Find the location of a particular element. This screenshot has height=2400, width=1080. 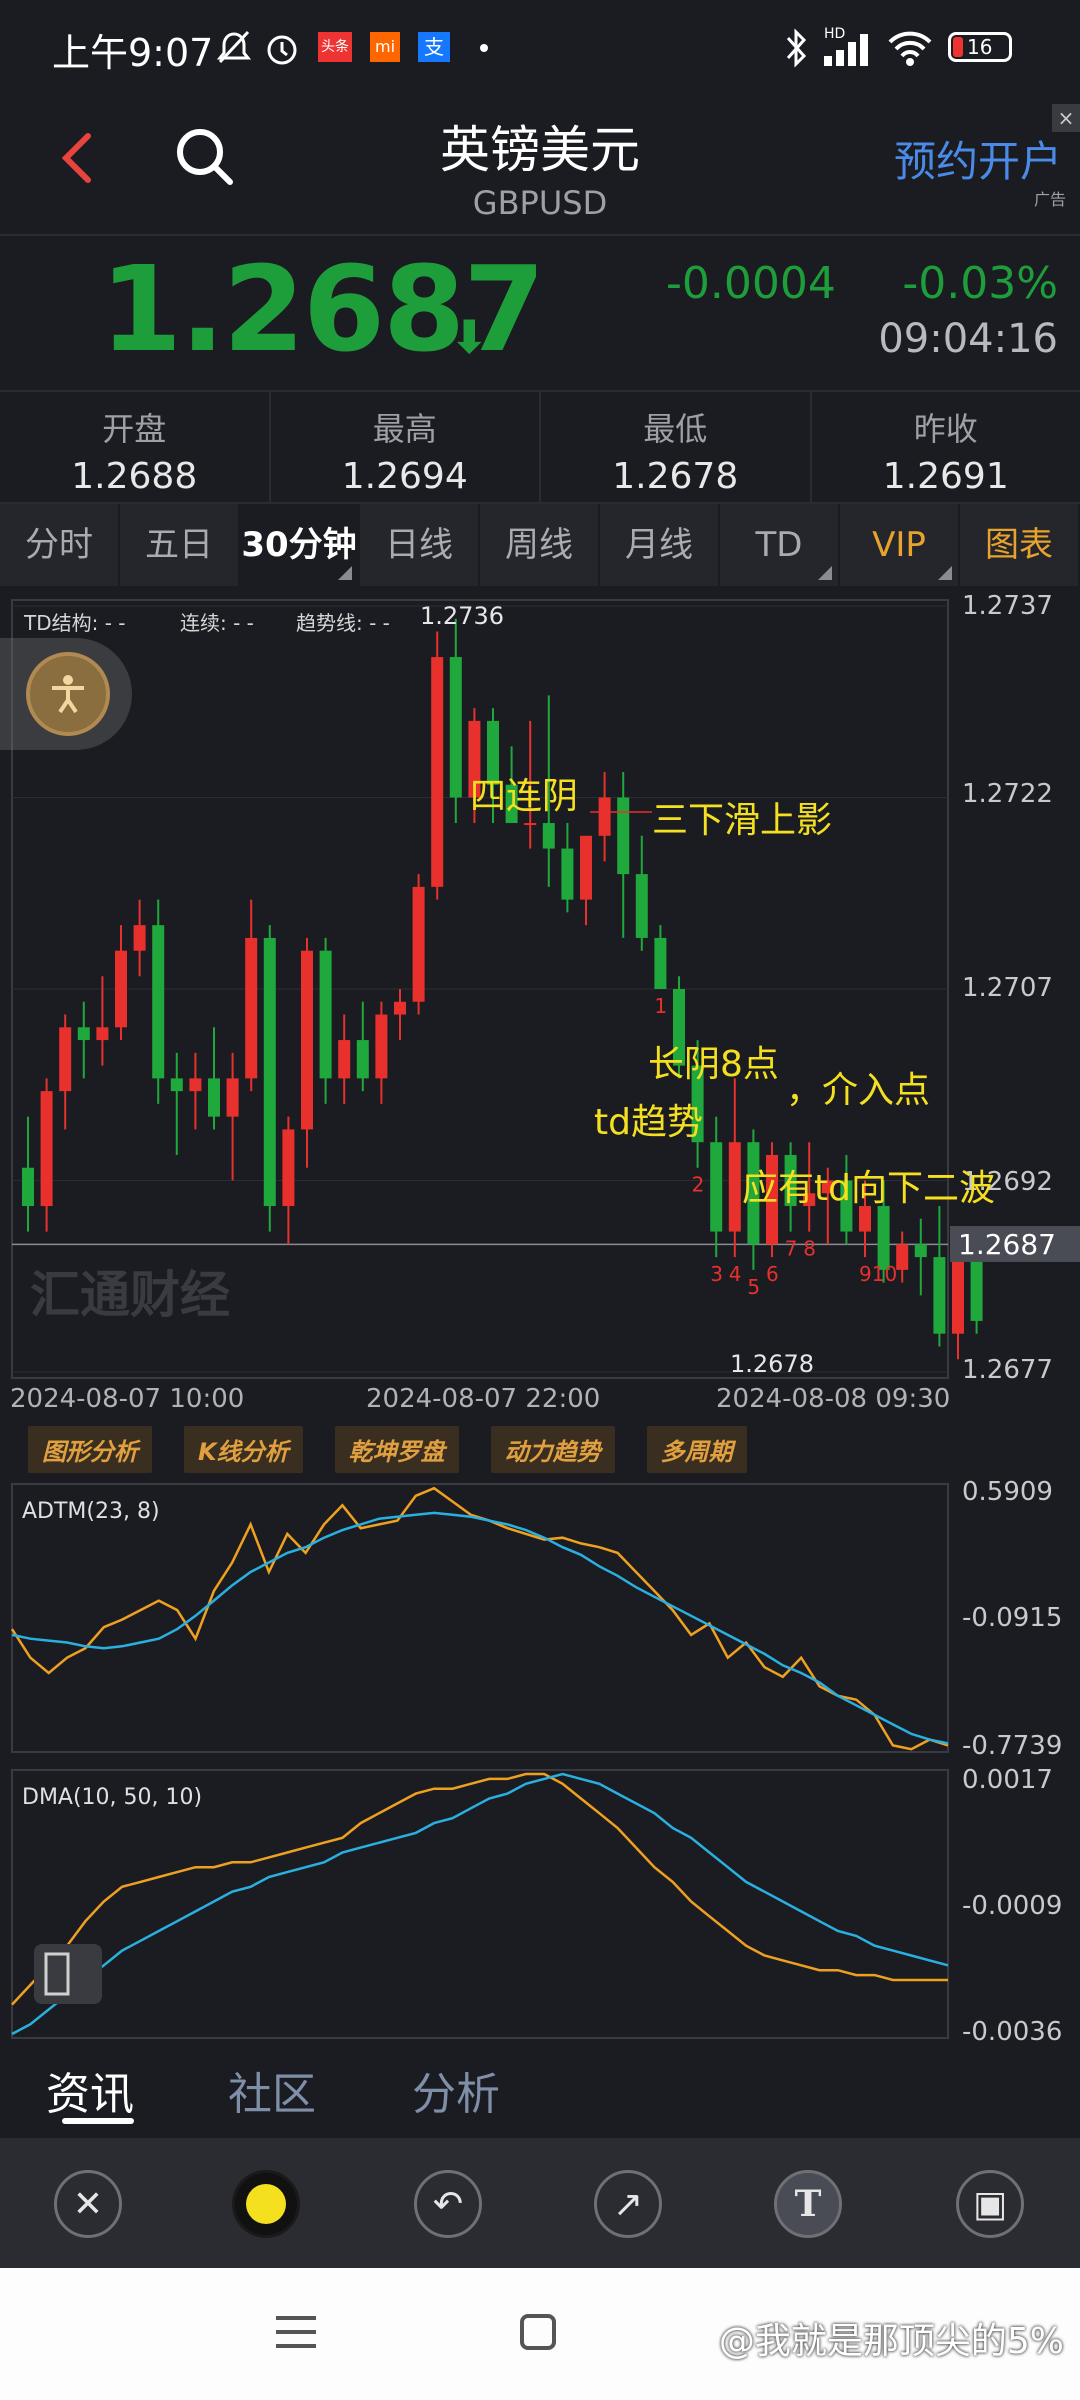

text-icon: T is located at coordinates (808, 2204).